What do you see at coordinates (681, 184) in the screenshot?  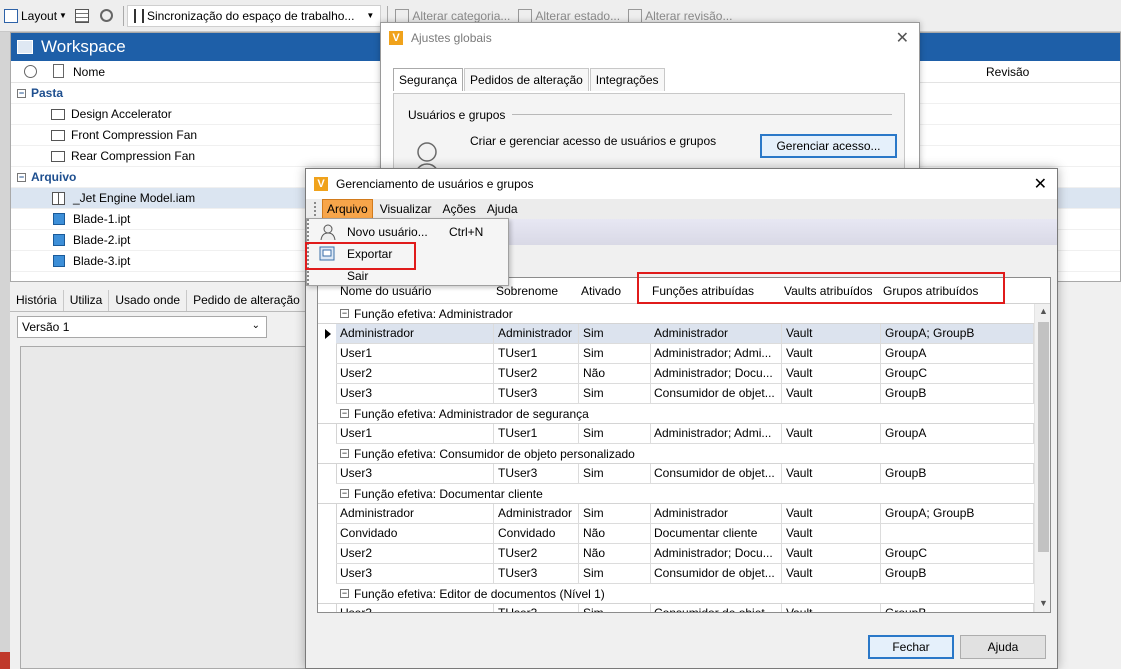 I see `dialog-title-bar: V Gerenciamento de usuários e grupos` at bounding box center [681, 184].